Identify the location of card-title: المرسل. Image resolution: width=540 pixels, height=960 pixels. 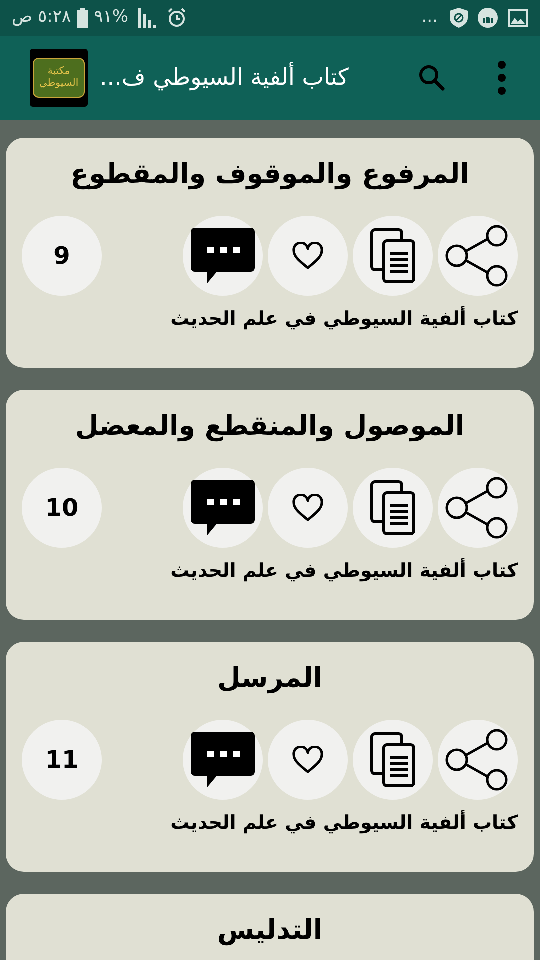
(270, 679).